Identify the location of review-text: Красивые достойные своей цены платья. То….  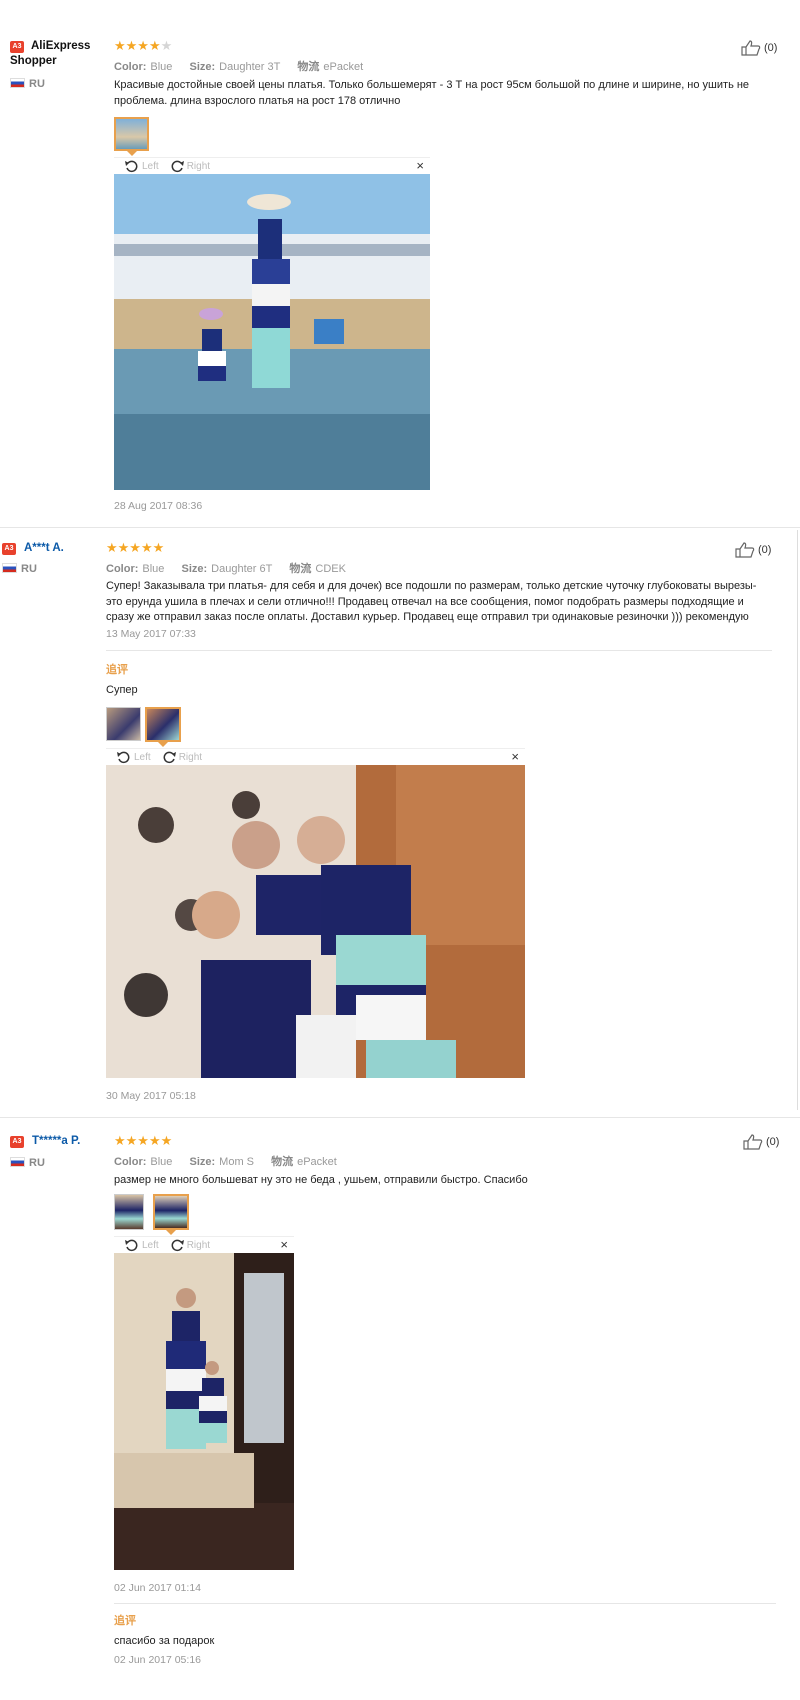
(432, 93).